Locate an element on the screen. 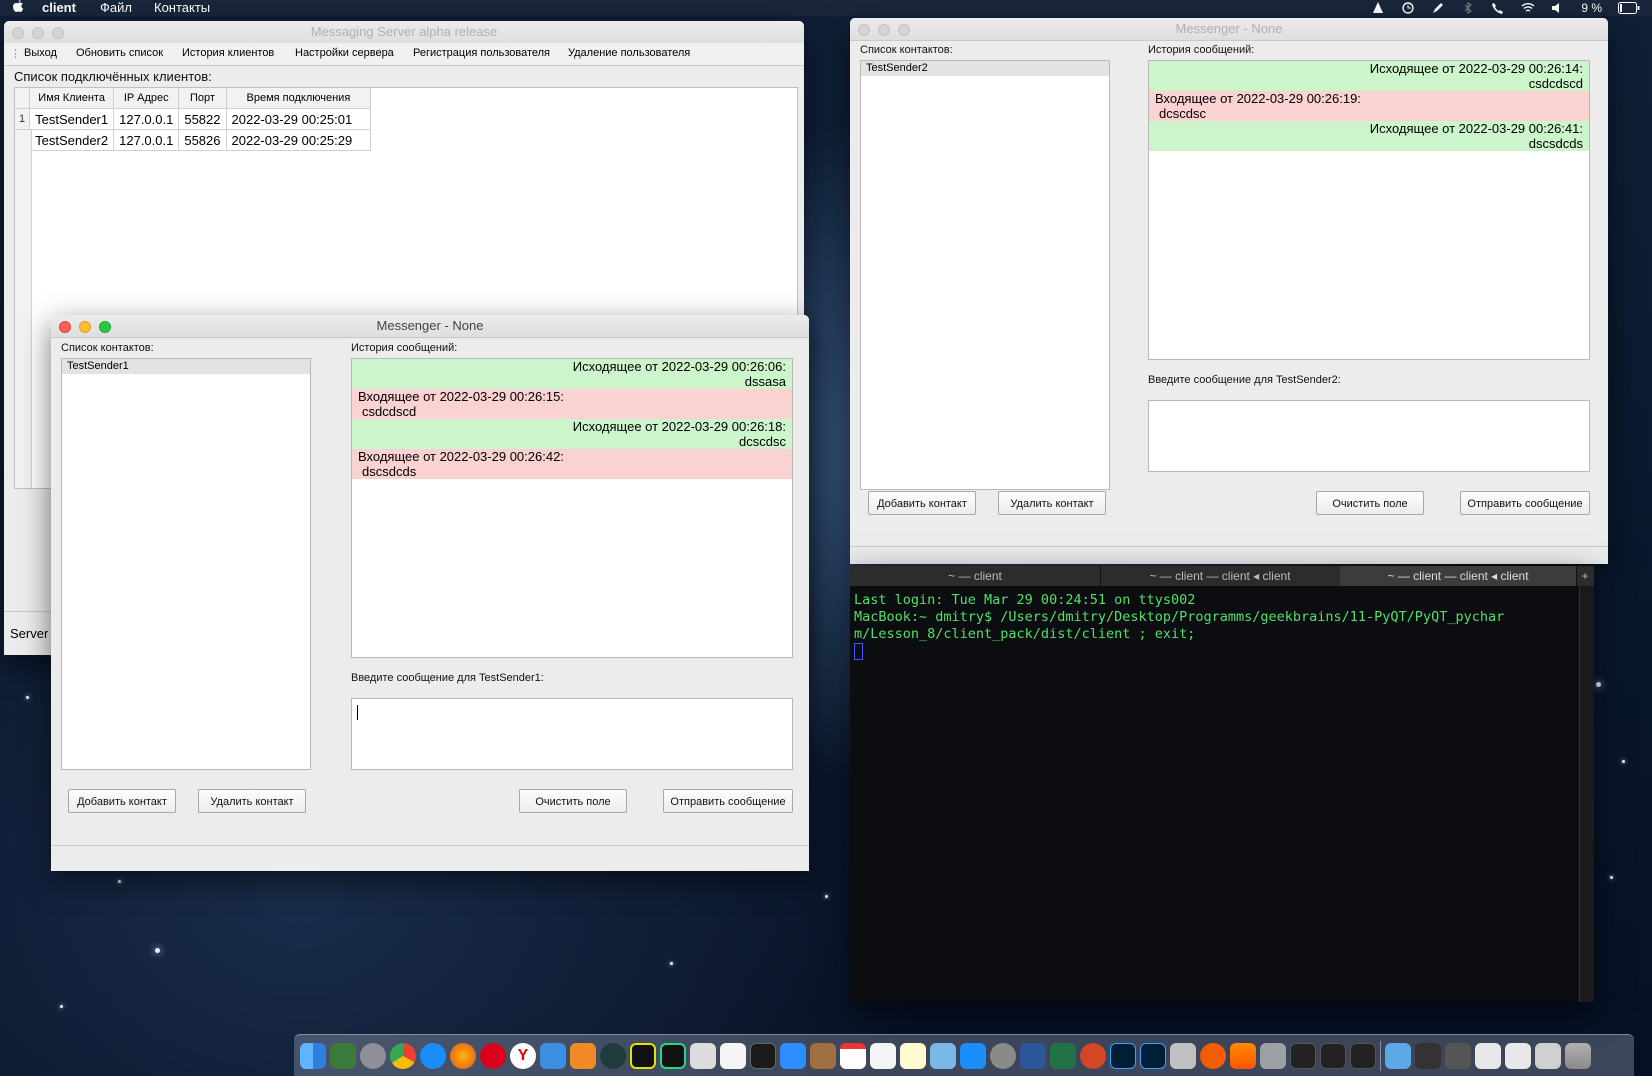 The height and width of the screenshot is (1076, 1652). messenger1-title: Messenger - None is located at coordinates (430, 326).